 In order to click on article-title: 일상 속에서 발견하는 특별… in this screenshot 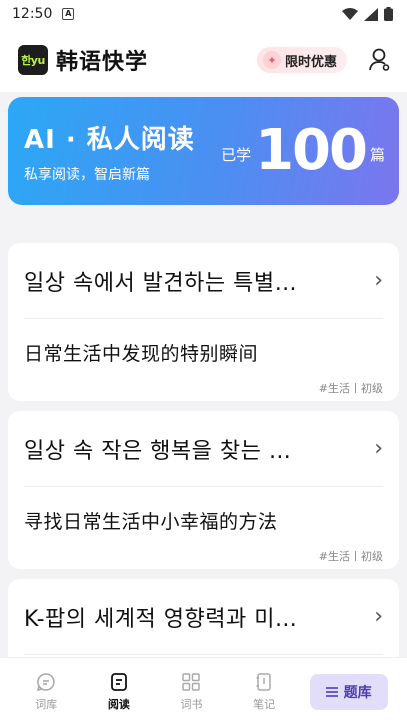, I will do `click(161, 283)`.